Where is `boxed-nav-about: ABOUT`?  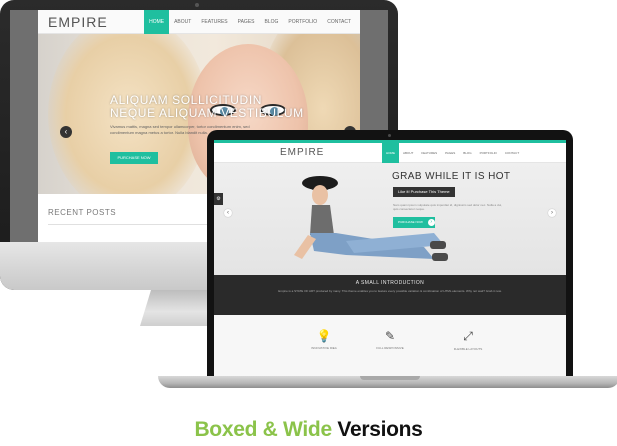 boxed-nav-about: ABOUT is located at coordinates (182, 22).